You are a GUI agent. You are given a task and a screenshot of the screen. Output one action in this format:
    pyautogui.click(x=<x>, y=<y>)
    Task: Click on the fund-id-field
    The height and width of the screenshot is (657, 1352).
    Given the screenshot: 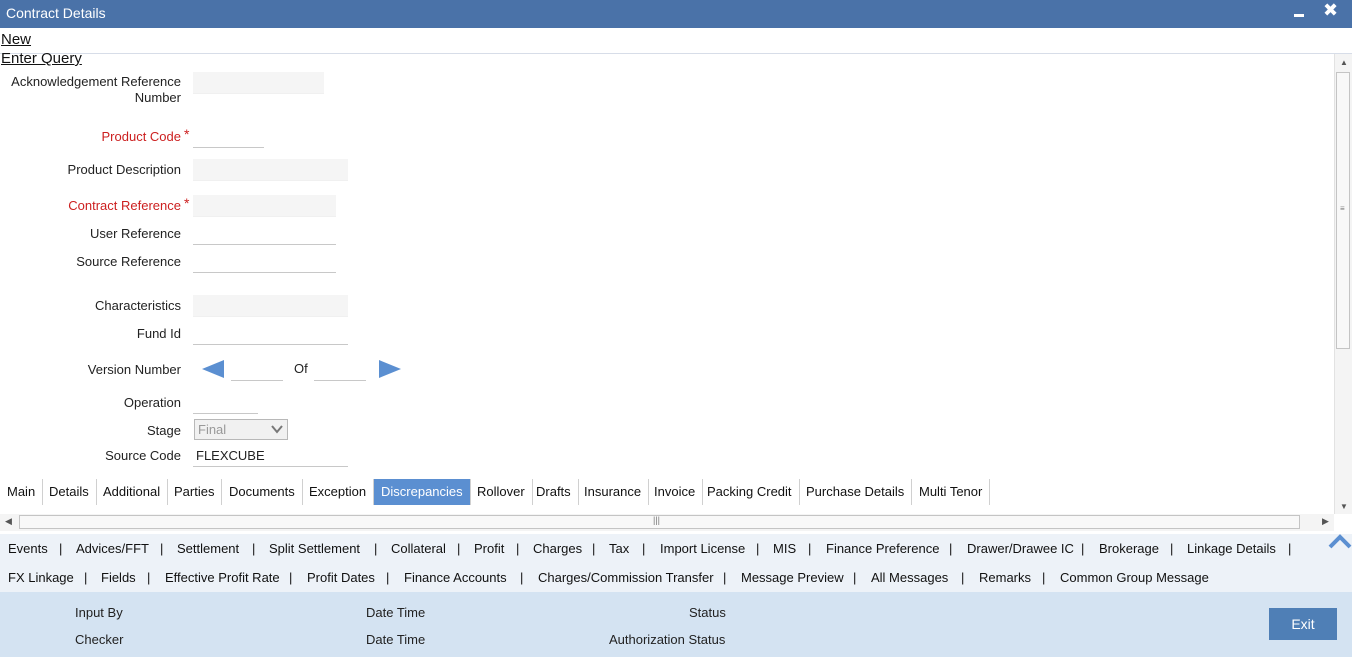 What is the action you would take?
    pyautogui.click(x=270, y=334)
    